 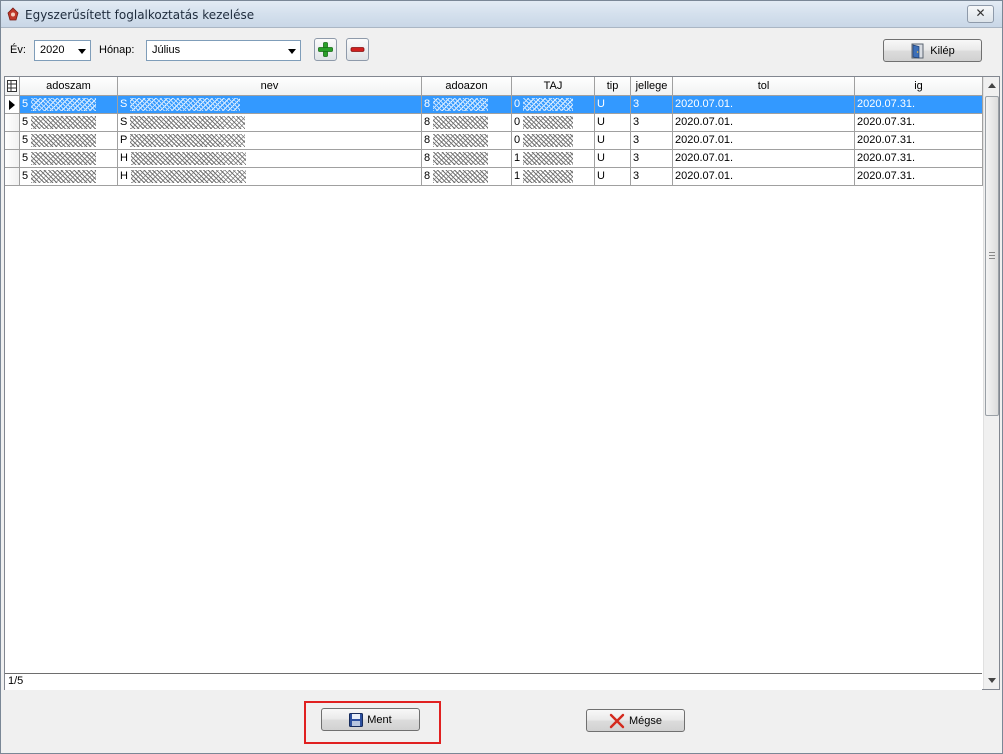 What do you see at coordinates (942, 50) in the screenshot?
I see `exit-button-label: Kilép` at bounding box center [942, 50].